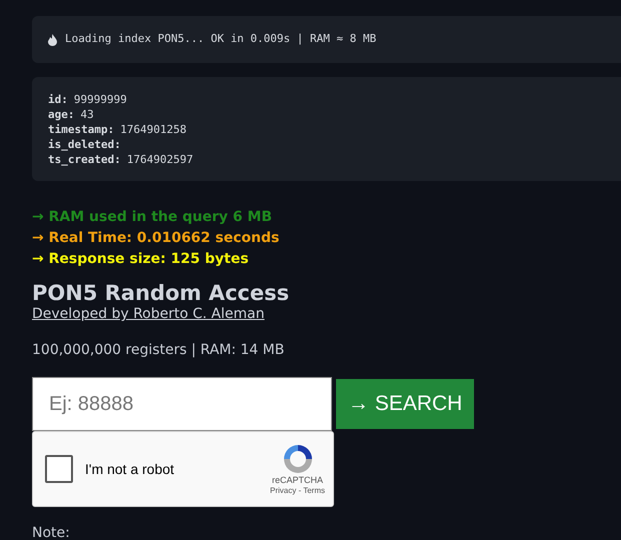 This screenshot has width=621, height=540. What do you see at coordinates (159, 350) in the screenshot?
I see `stats-text: 100,000,000 registers | RAM: 14 MB` at bounding box center [159, 350].